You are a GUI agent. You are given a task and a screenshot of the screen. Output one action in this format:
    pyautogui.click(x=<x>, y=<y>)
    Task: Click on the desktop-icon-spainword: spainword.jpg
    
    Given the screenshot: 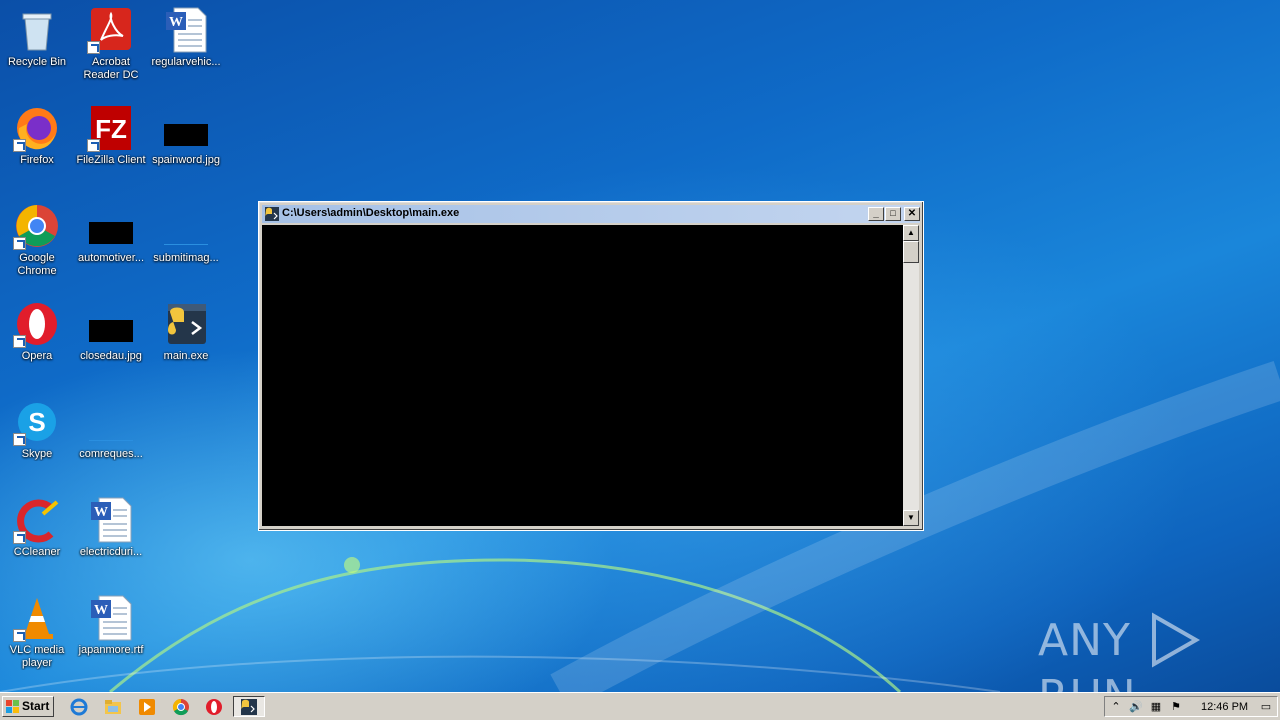 What is the action you would take?
    pyautogui.click(x=186, y=135)
    